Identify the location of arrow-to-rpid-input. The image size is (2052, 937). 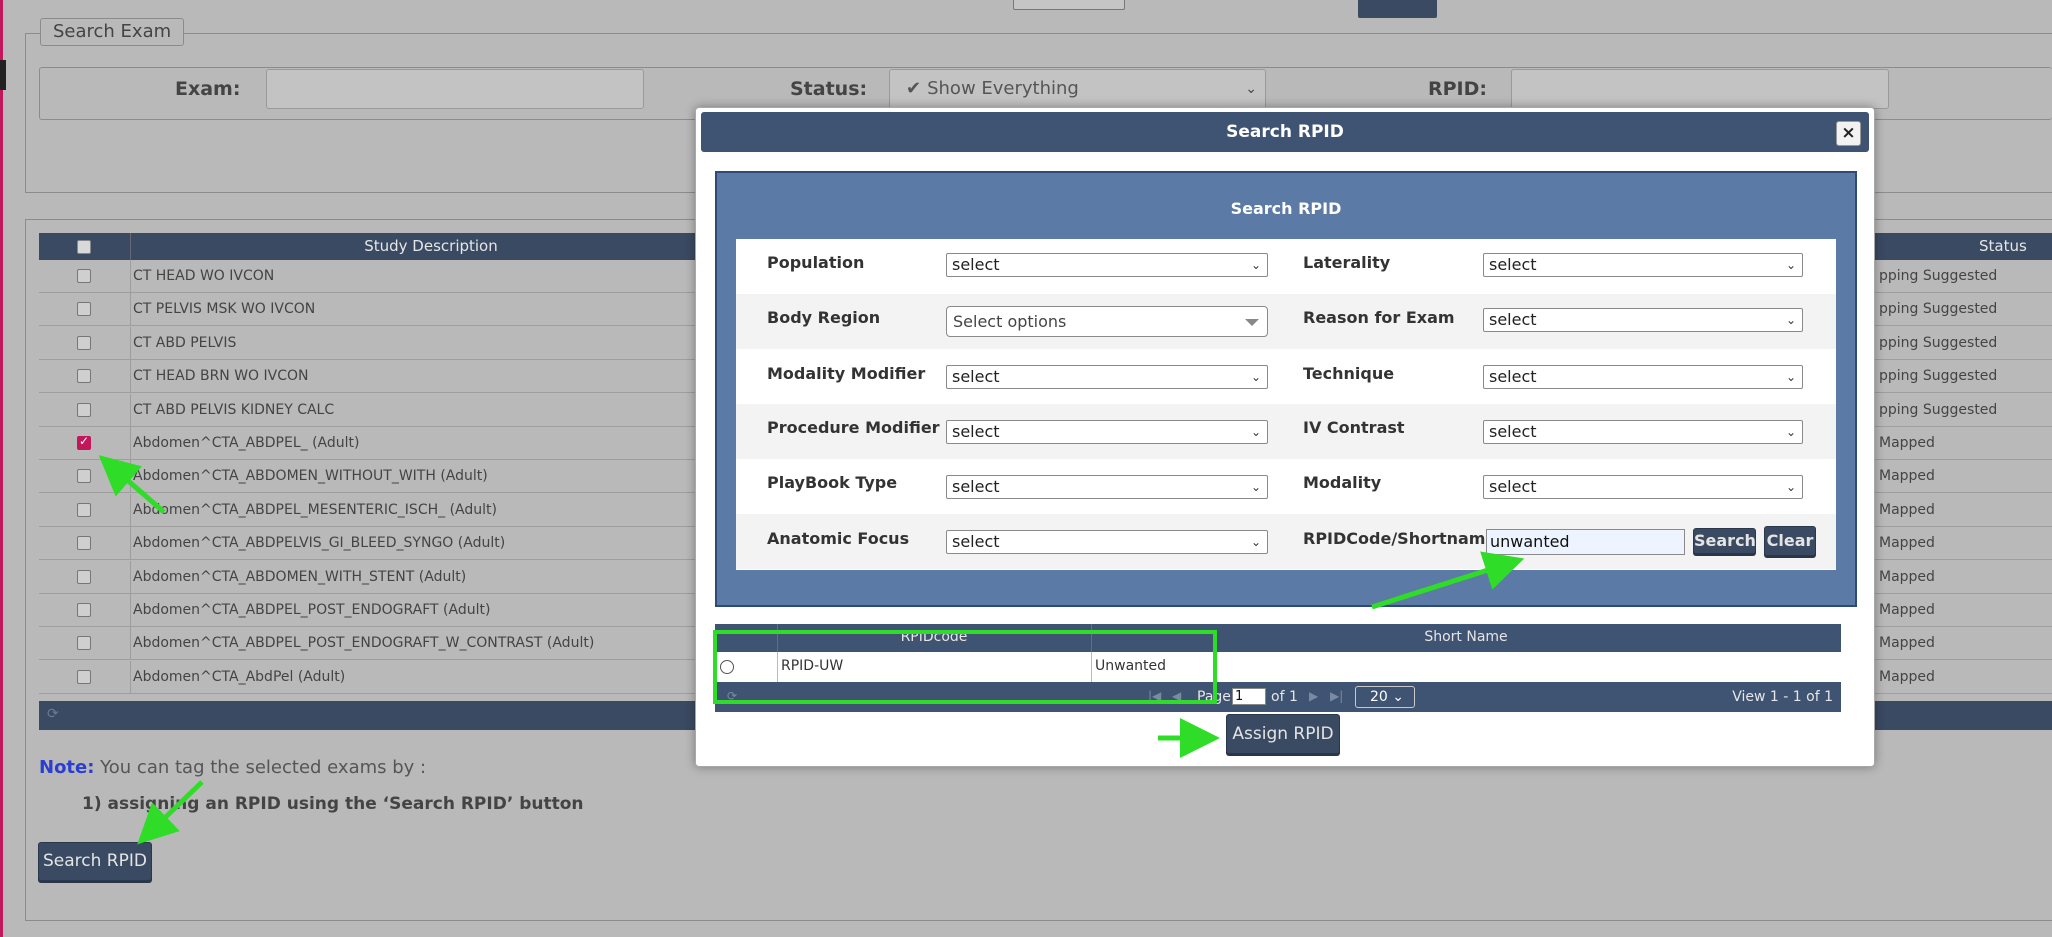
(1448, 580).